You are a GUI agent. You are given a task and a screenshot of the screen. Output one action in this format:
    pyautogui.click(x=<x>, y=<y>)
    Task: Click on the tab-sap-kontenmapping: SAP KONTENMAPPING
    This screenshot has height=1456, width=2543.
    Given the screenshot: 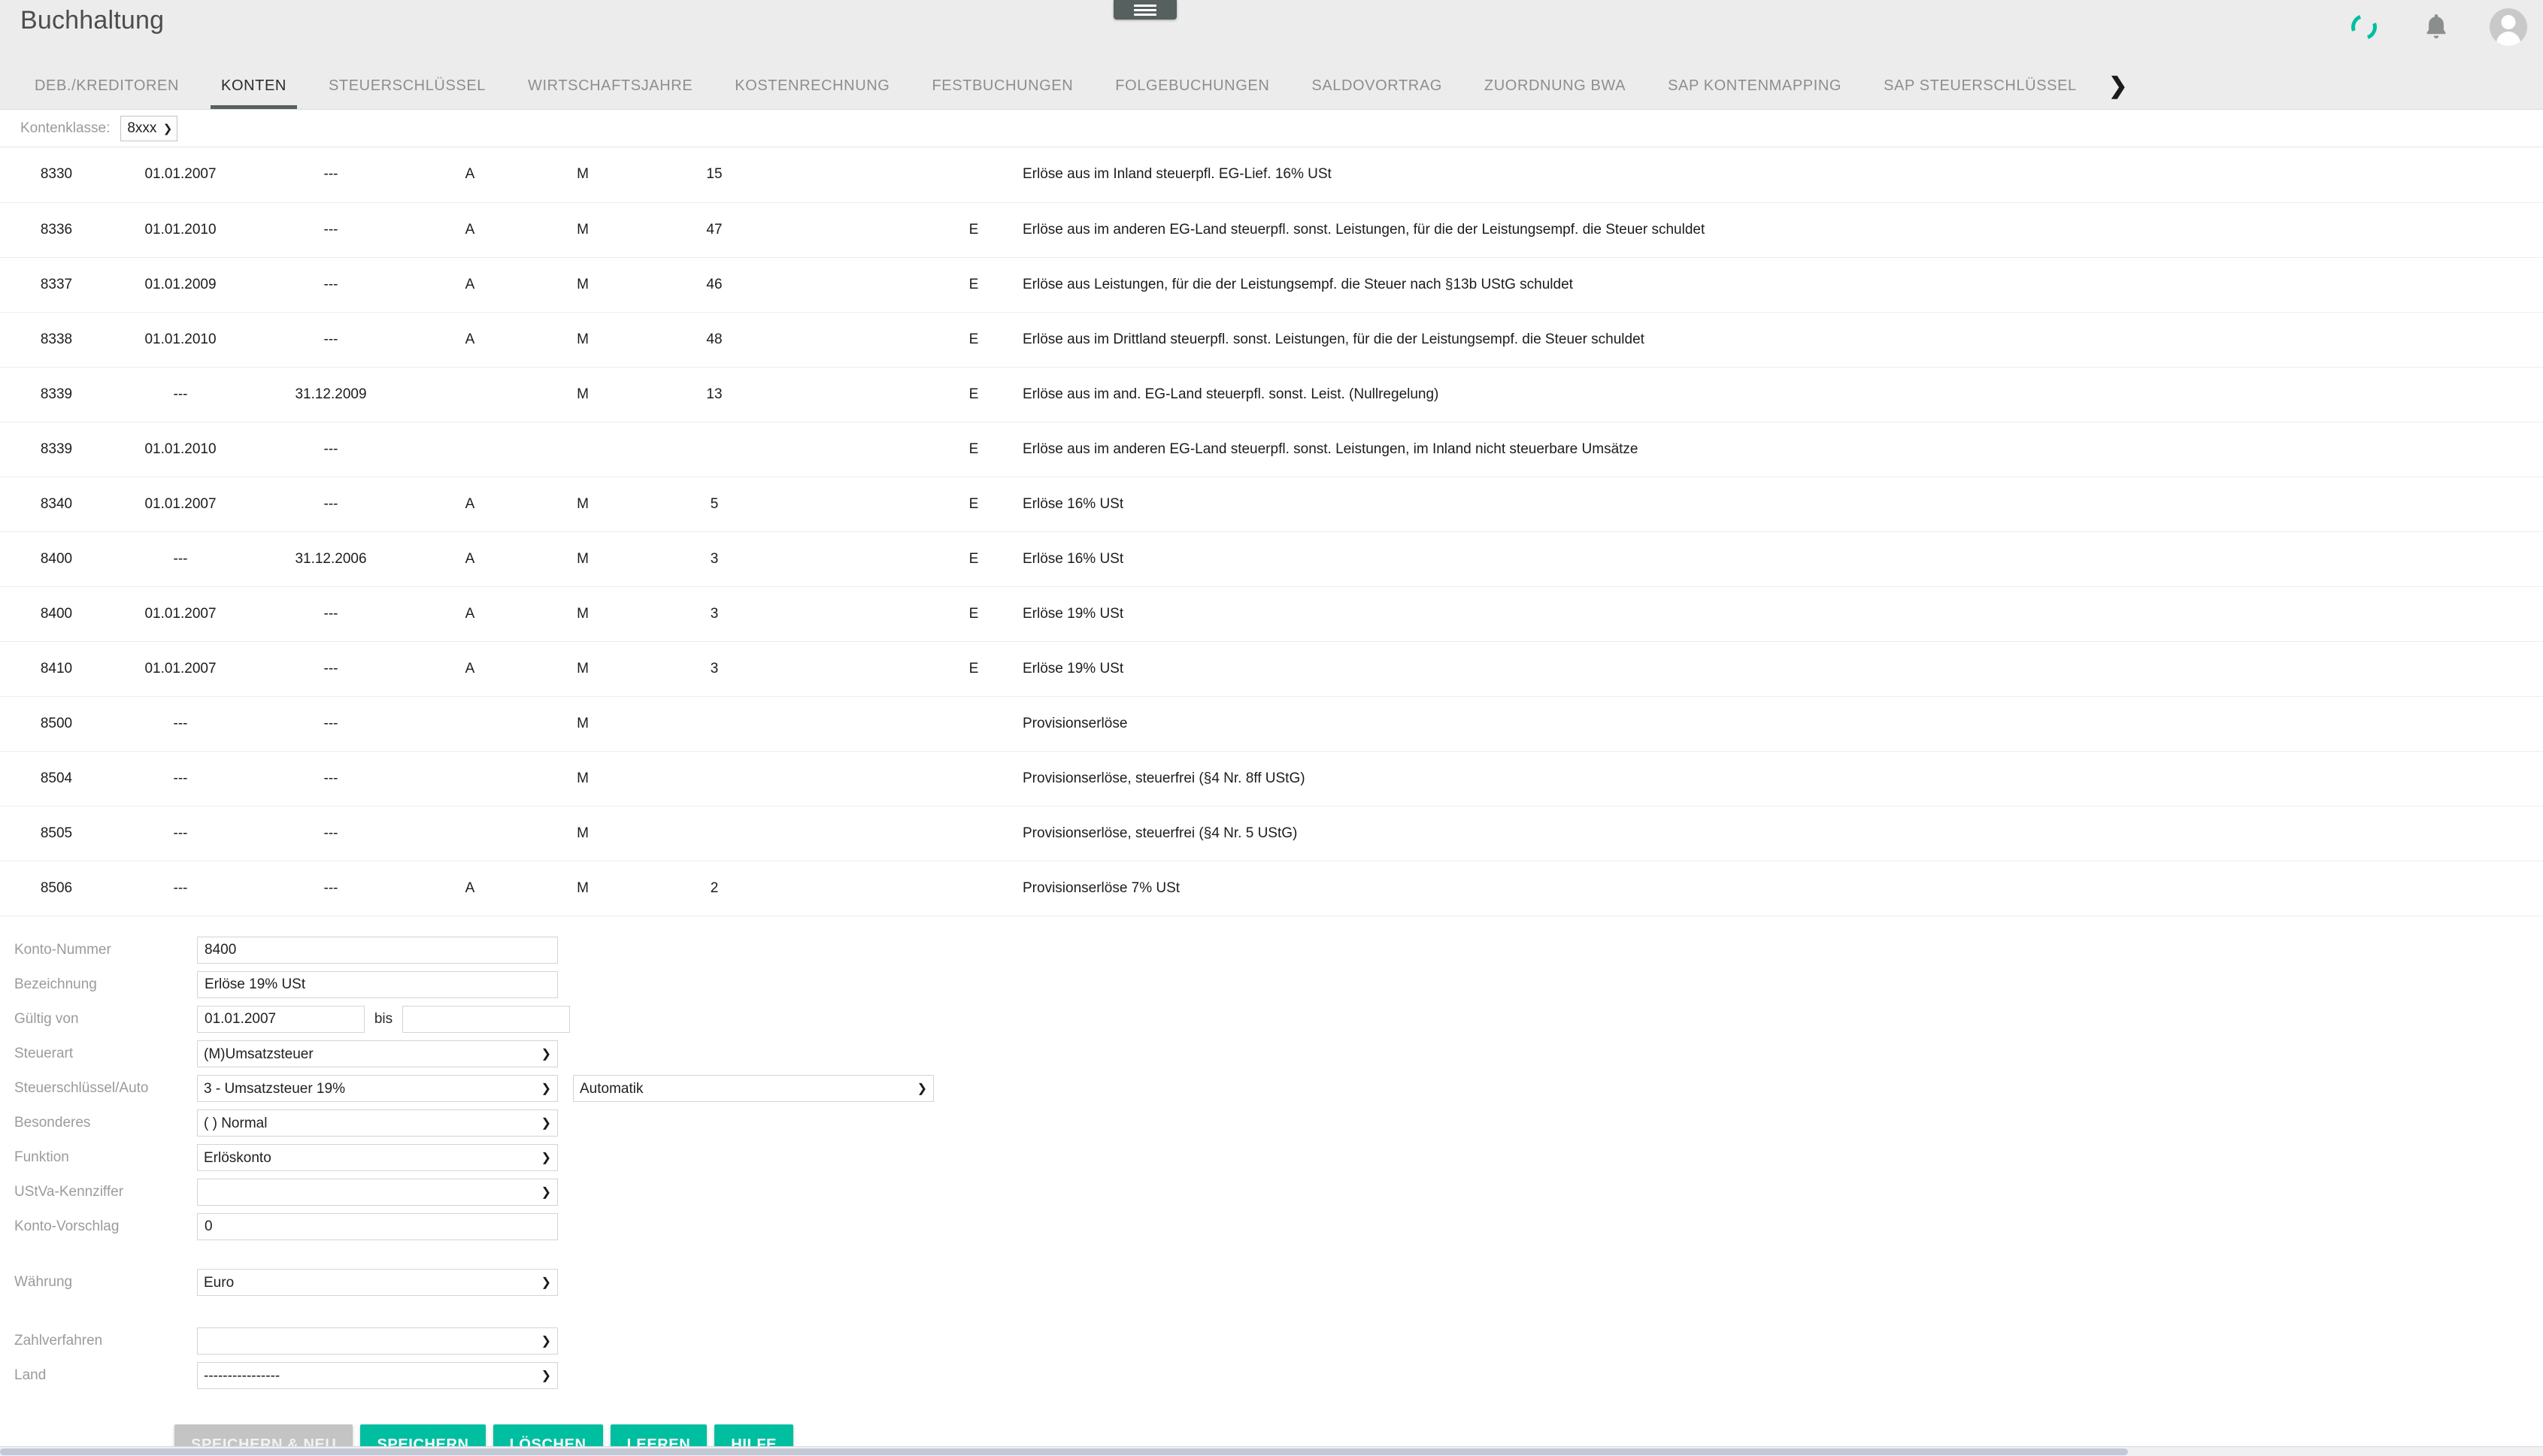 What is the action you would take?
    pyautogui.click(x=1755, y=85)
    